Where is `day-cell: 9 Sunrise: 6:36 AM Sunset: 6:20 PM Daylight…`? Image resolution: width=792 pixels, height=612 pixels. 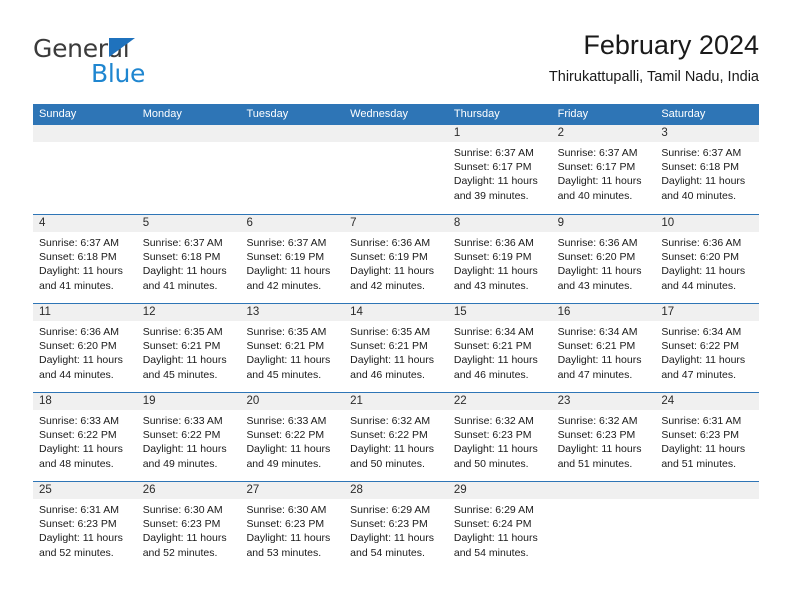
day-cell: 9 Sunrise: 6:36 AM Sunset: 6:20 PM Daylight… is located at coordinates (603, 259).